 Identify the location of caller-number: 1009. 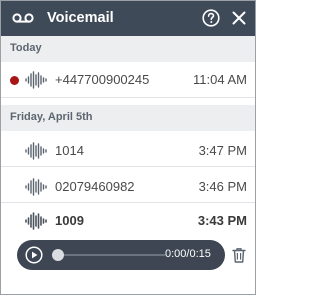
(69, 220).